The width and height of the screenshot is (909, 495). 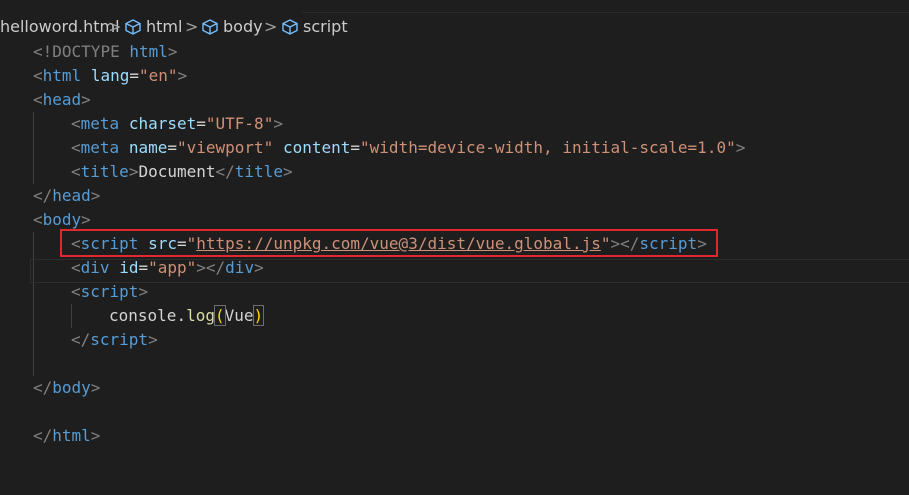 What do you see at coordinates (605, 6) in the screenshot?
I see `tab-bar-edge` at bounding box center [605, 6].